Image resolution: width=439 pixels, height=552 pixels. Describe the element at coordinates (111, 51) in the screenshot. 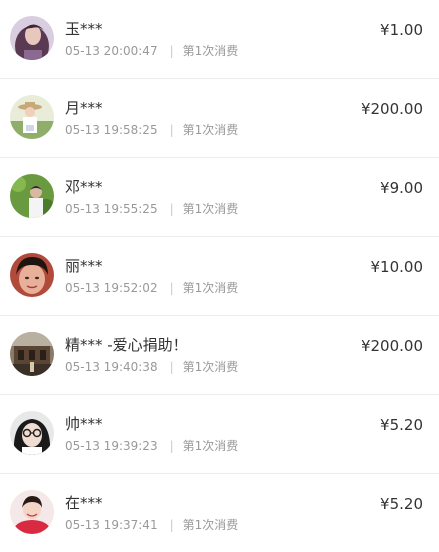

I see `donation-time: 05-13 20:00:47` at that location.